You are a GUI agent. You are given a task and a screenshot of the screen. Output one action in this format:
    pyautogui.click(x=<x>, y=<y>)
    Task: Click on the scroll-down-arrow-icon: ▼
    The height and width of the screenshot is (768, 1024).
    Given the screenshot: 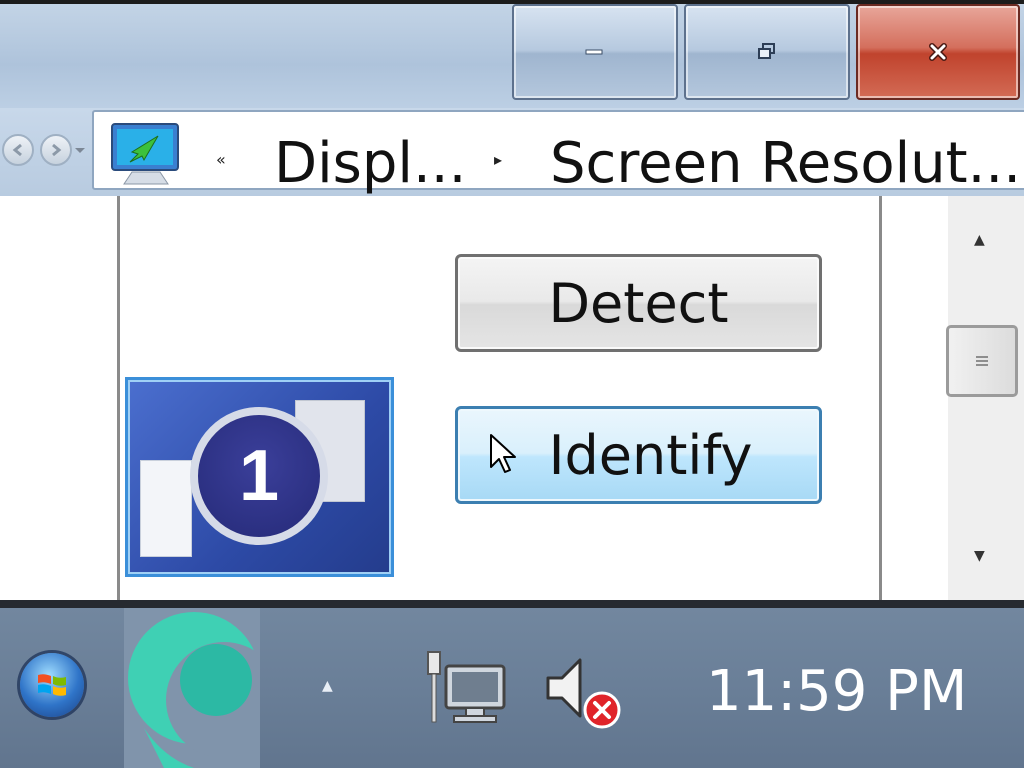 What is the action you would take?
    pyautogui.click(x=979, y=556)
    